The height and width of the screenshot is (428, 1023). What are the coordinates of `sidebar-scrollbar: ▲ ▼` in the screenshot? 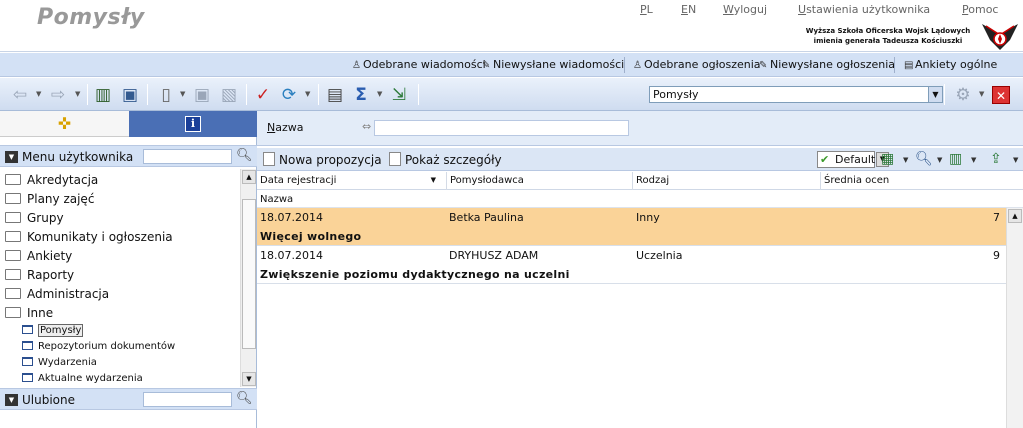 It's located at (248, 278).